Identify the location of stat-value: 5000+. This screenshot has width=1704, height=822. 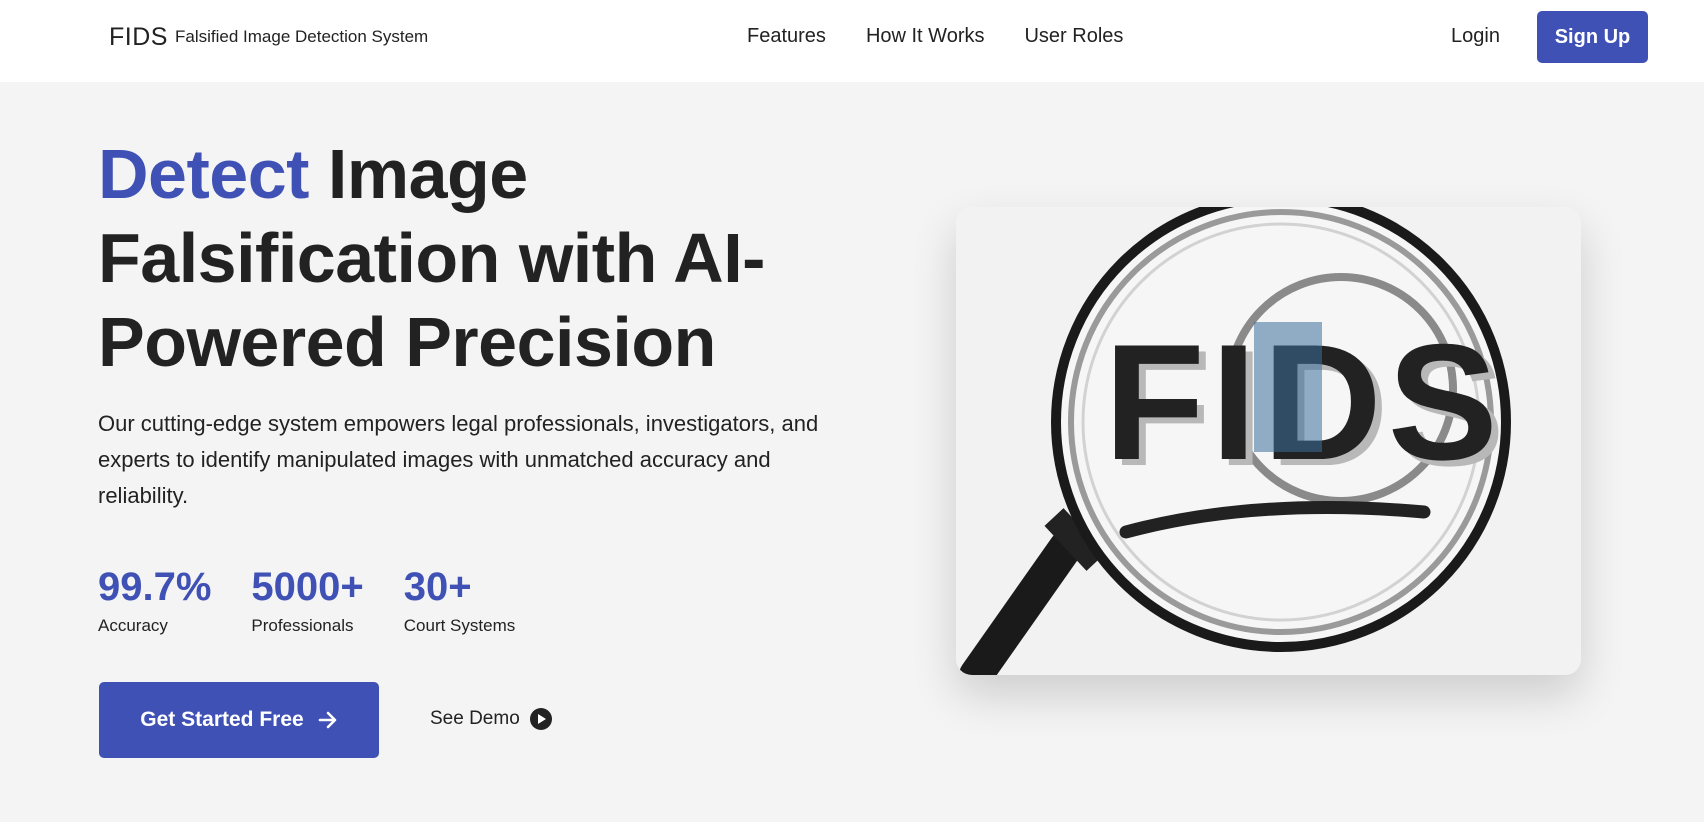
(307, 587).